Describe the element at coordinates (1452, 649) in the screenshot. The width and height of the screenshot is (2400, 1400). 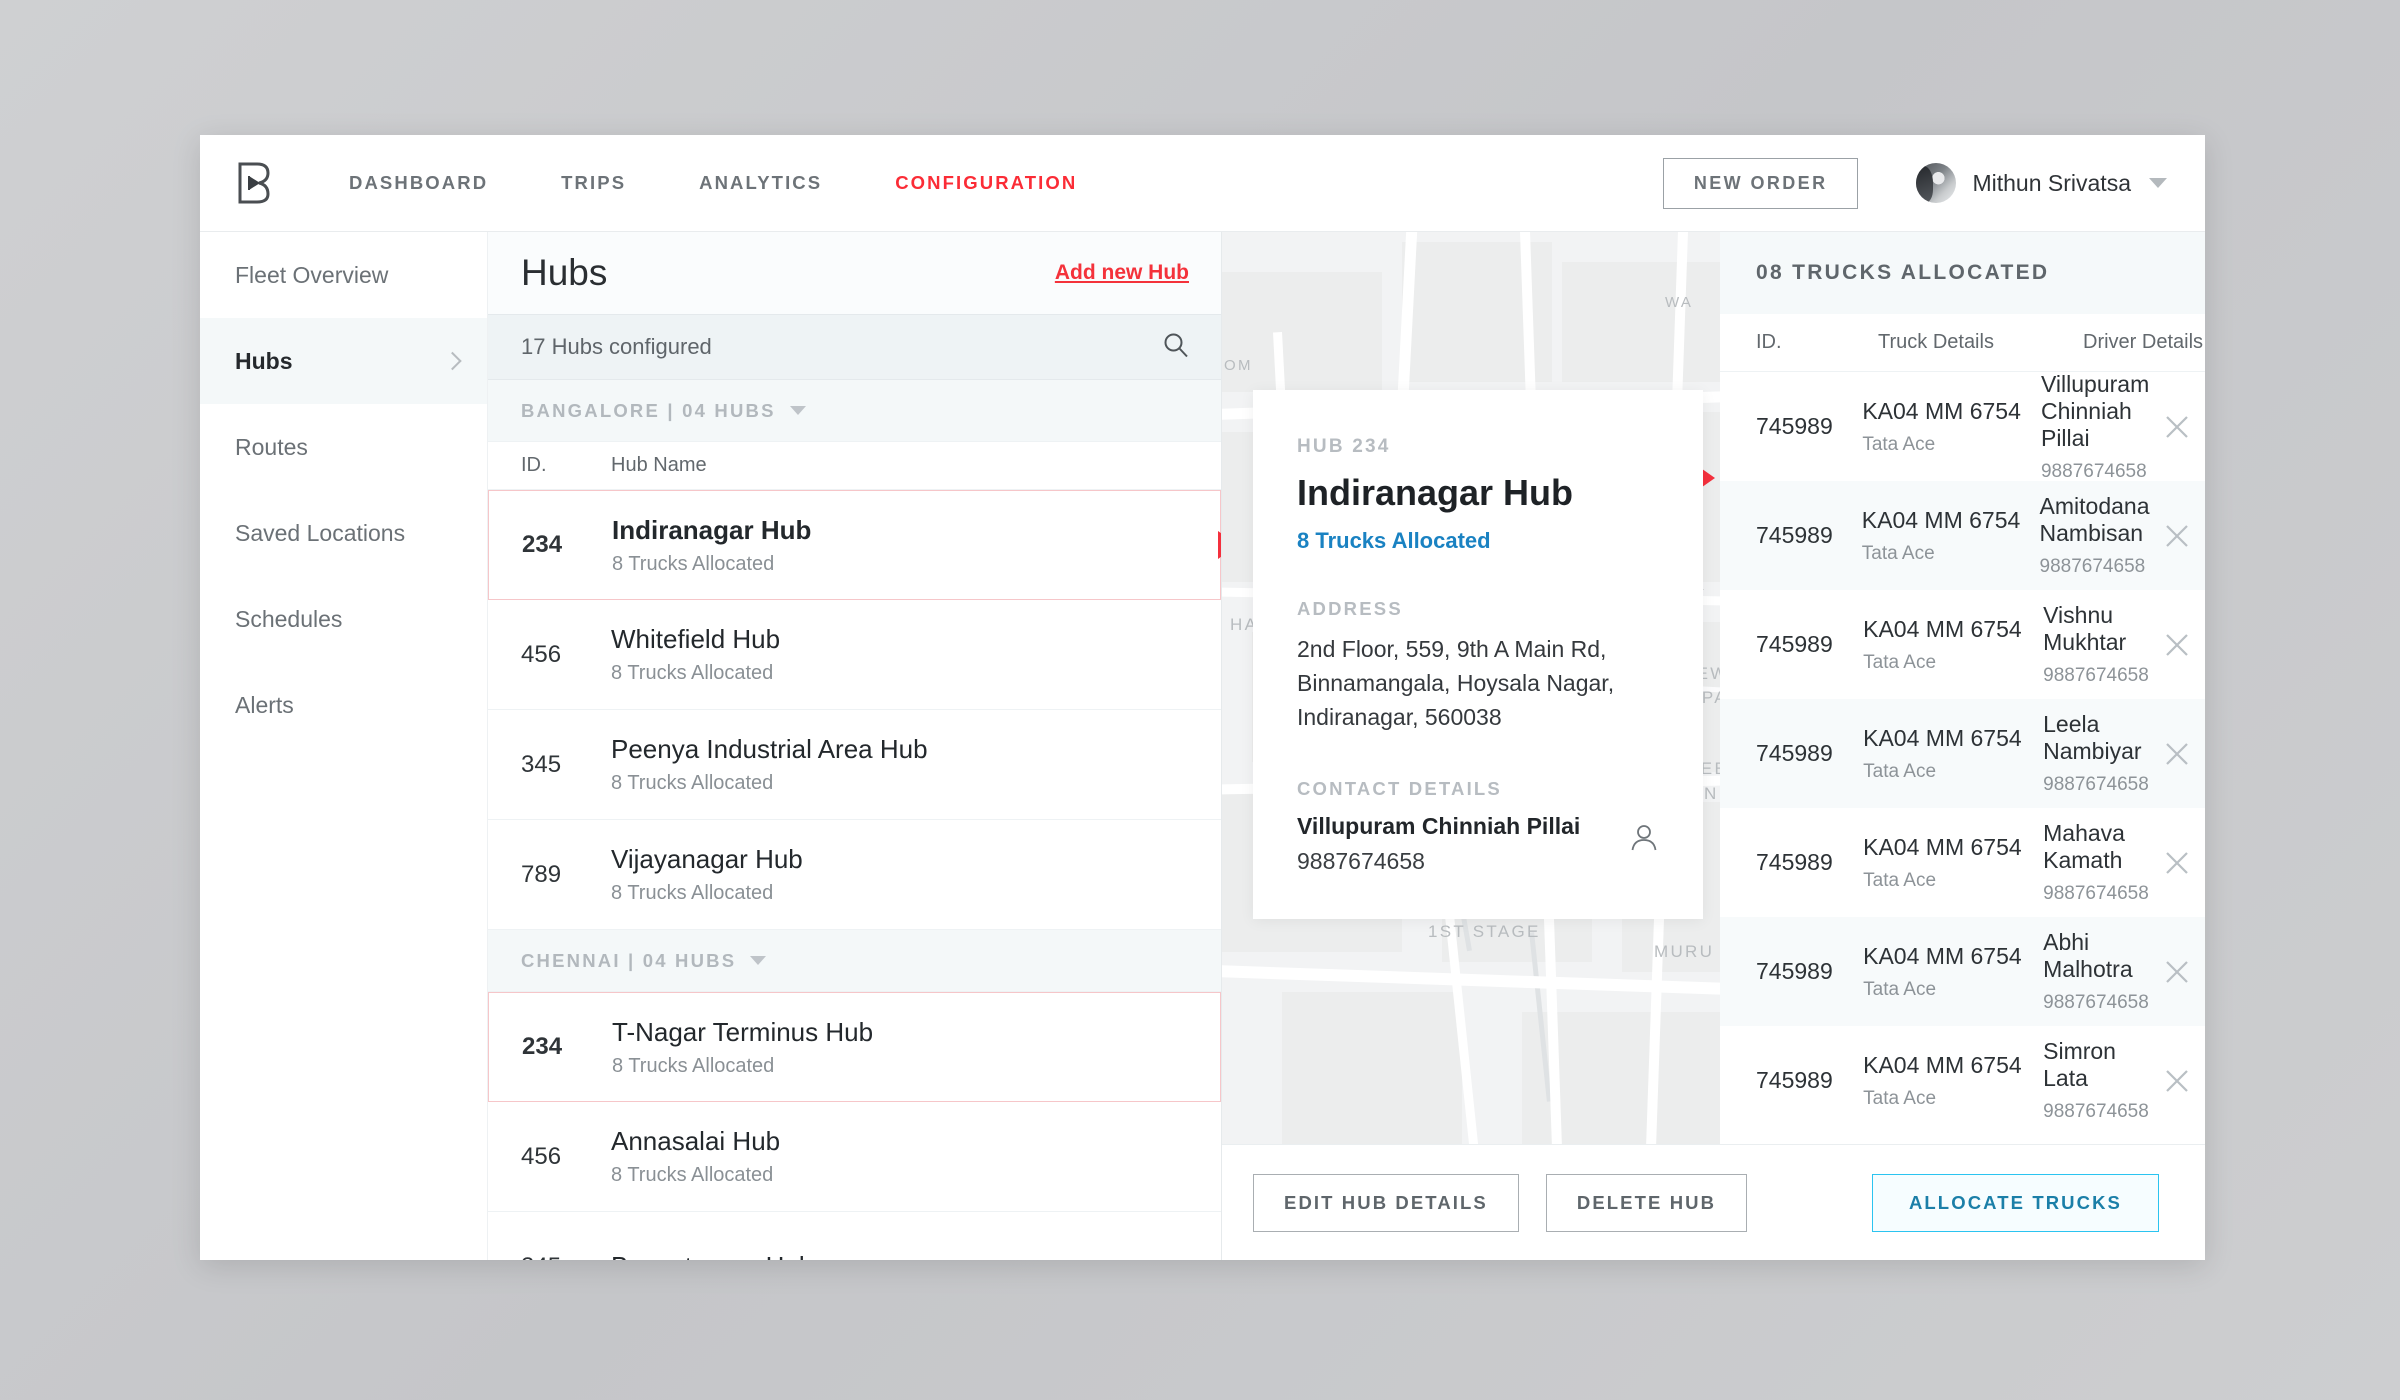
I see `address-line-1: 2nd Floor, 559, 9th A Main Rd,` at that location.